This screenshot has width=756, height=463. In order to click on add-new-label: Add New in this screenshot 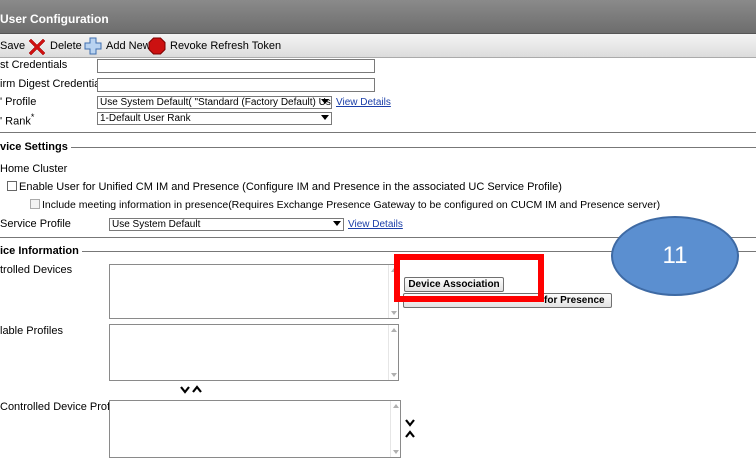, I will do `click(128, 46)`.